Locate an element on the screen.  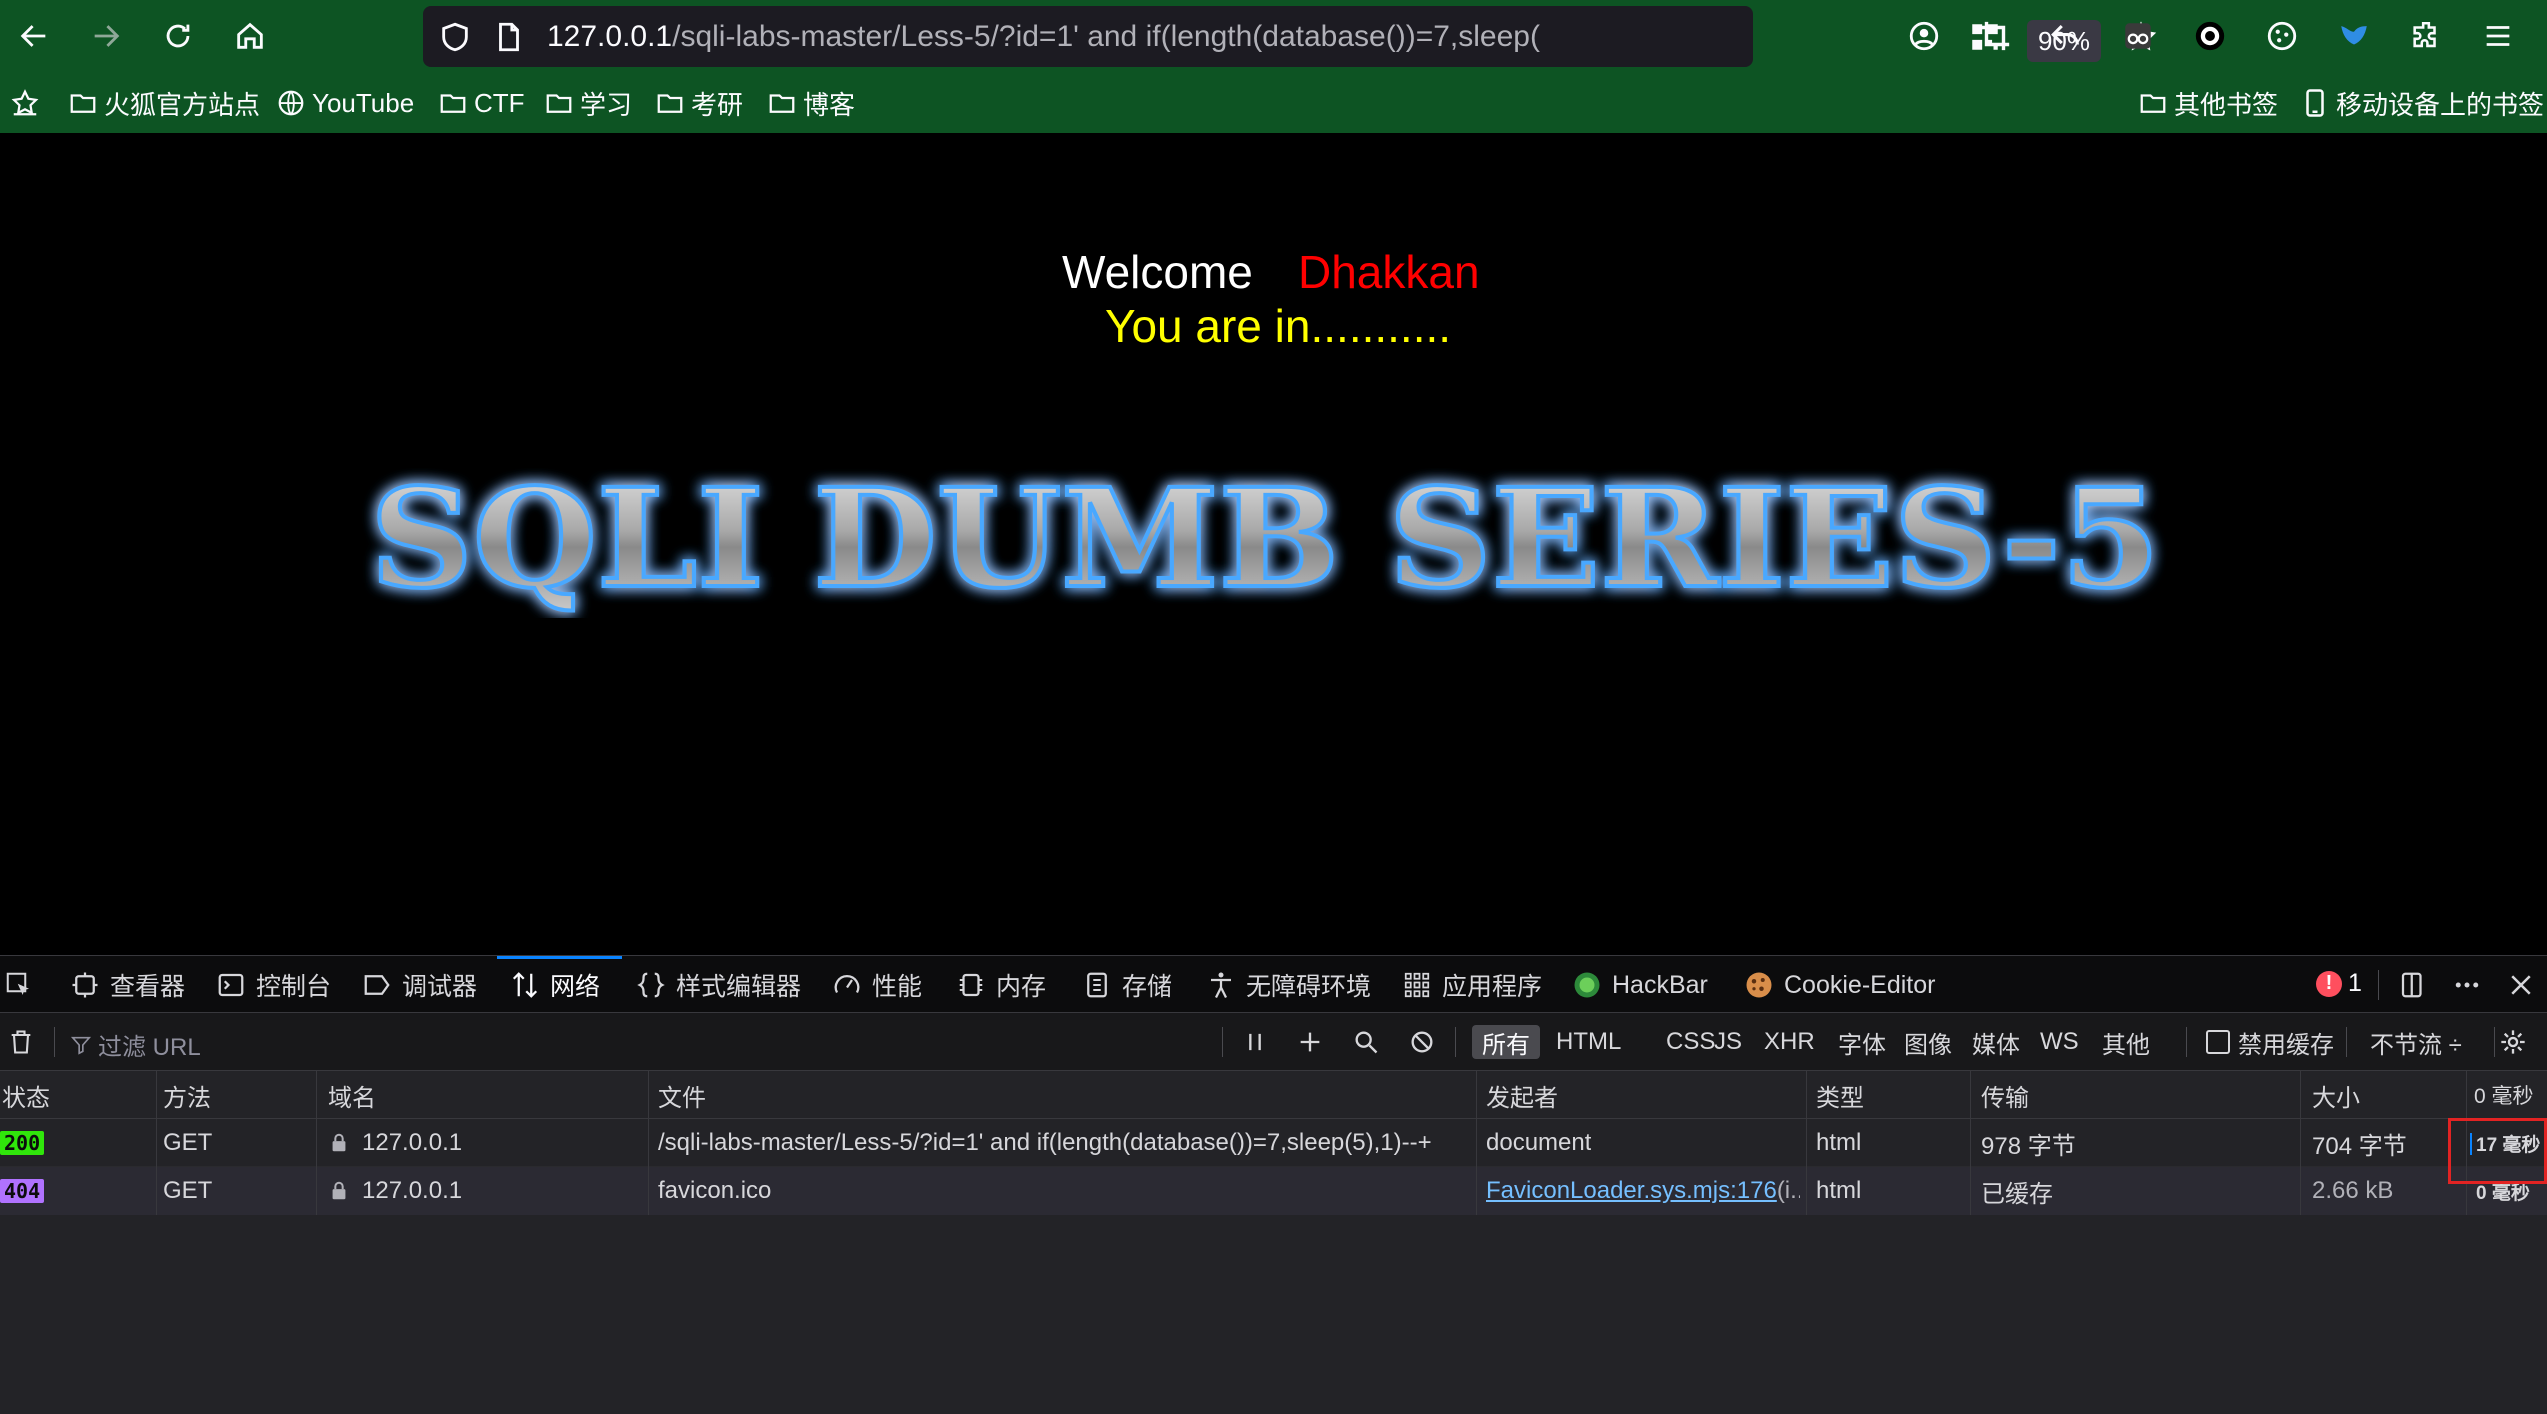
bird-extension-icon is located at coordinates (2354, 36).